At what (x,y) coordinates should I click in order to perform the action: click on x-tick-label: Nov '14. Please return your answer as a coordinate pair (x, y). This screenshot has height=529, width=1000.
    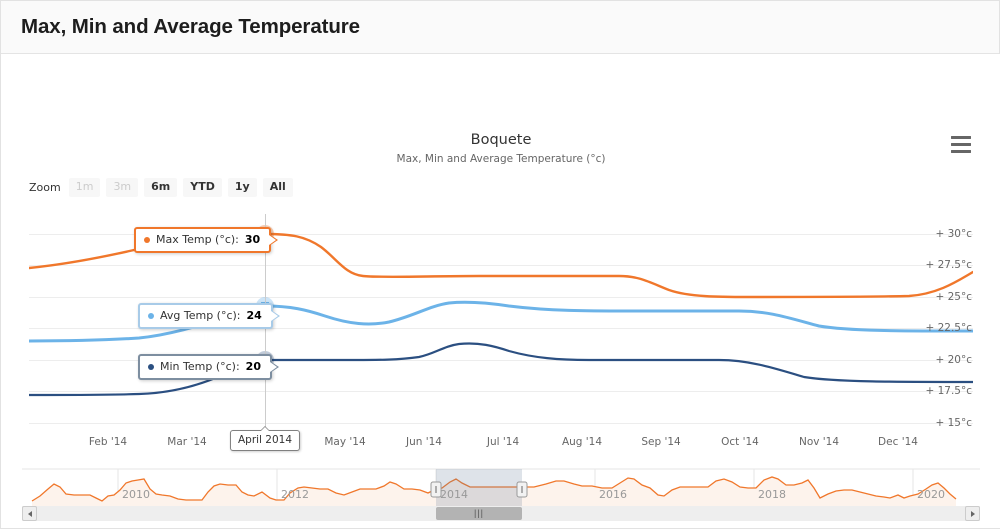
    Looking at the image, I should click on (819, 442).